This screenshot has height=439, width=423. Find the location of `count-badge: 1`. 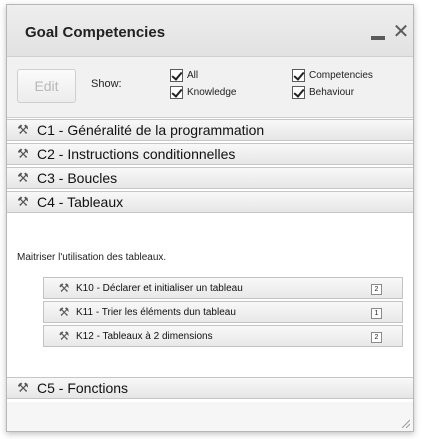

count-badge: 1 is located at coordinates (376, 313).